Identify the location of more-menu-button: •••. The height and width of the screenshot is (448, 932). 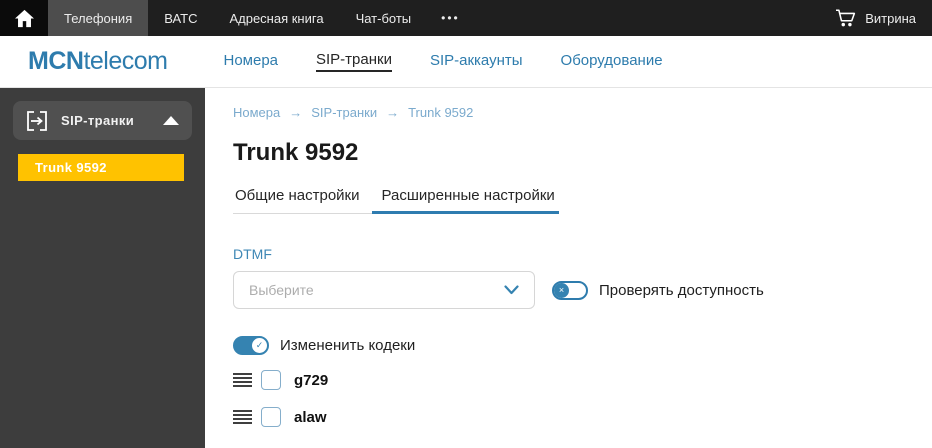
(450, 18).